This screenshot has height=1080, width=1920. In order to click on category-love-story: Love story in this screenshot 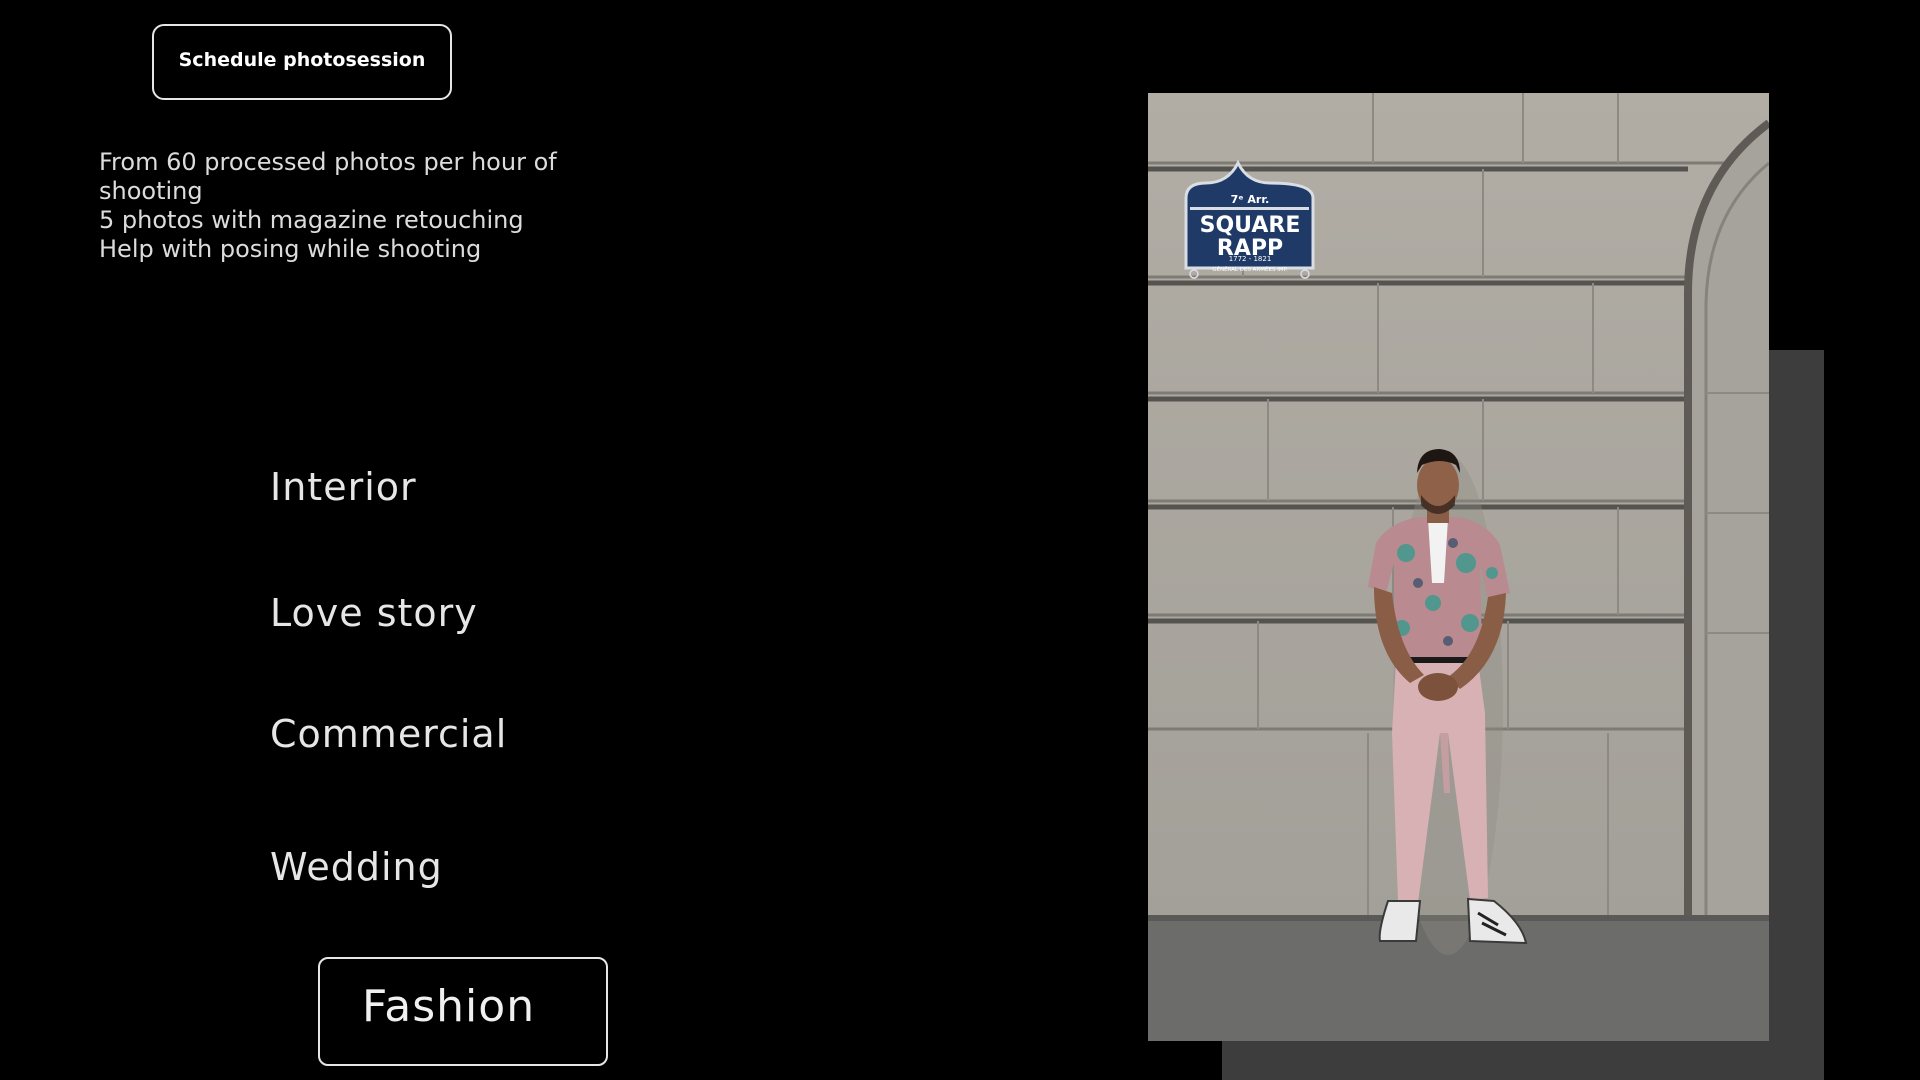, I will do `click(374, 613)`.